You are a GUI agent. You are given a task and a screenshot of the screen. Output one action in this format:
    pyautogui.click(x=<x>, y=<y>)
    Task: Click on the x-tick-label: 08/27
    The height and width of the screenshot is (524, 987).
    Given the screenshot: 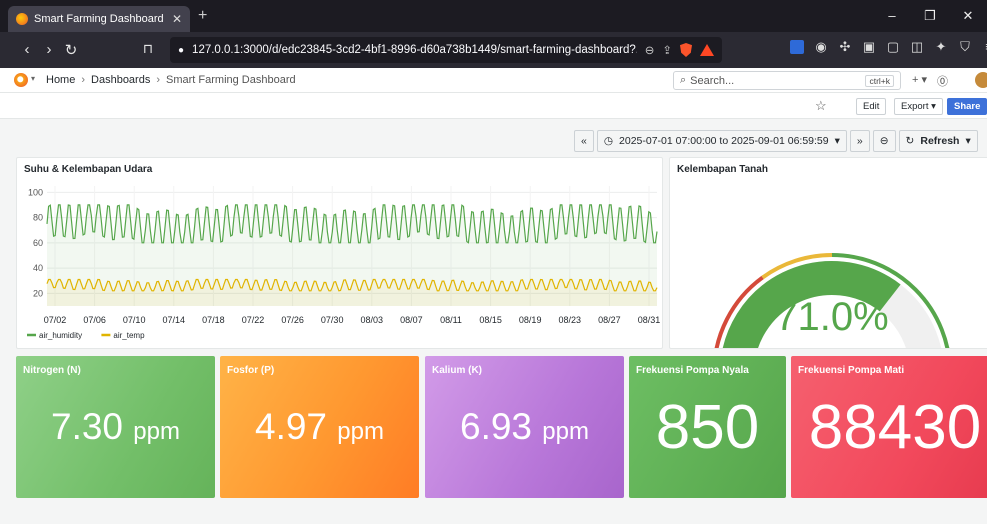 What is the action you would take?
    pyautogui.click(x=609, y=320)
    